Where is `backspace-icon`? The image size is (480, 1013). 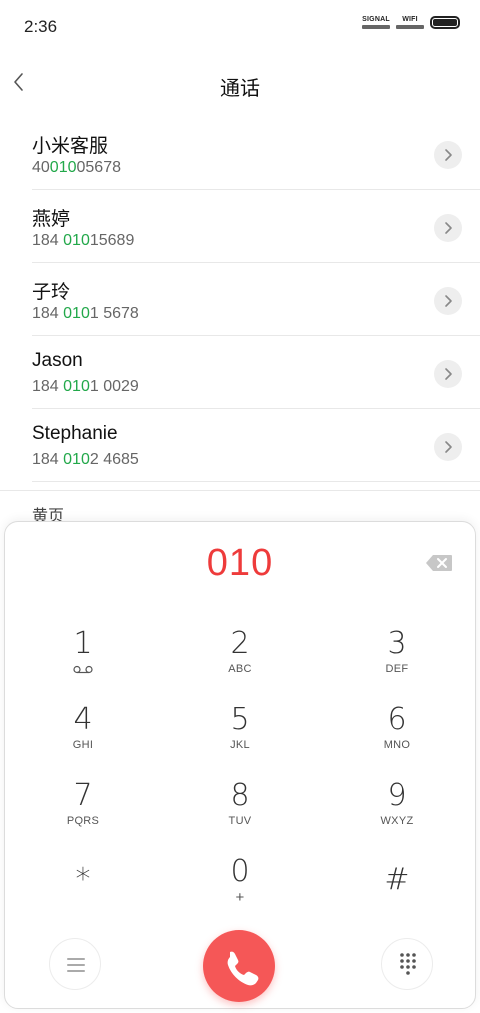 backspace-icon is located at coordinates (439, 563).